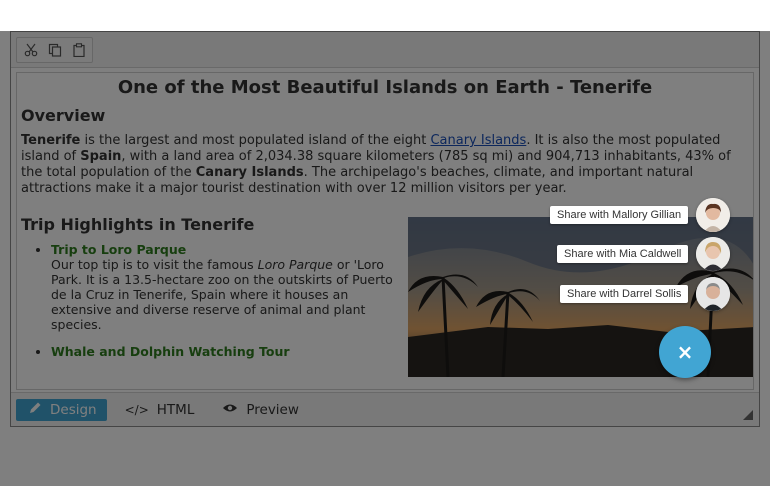  What do you see at coordinates (624, 294) in the screenshot?
I see `share-label: Share with Darrel Sollis` at bounding box center [624, 294].